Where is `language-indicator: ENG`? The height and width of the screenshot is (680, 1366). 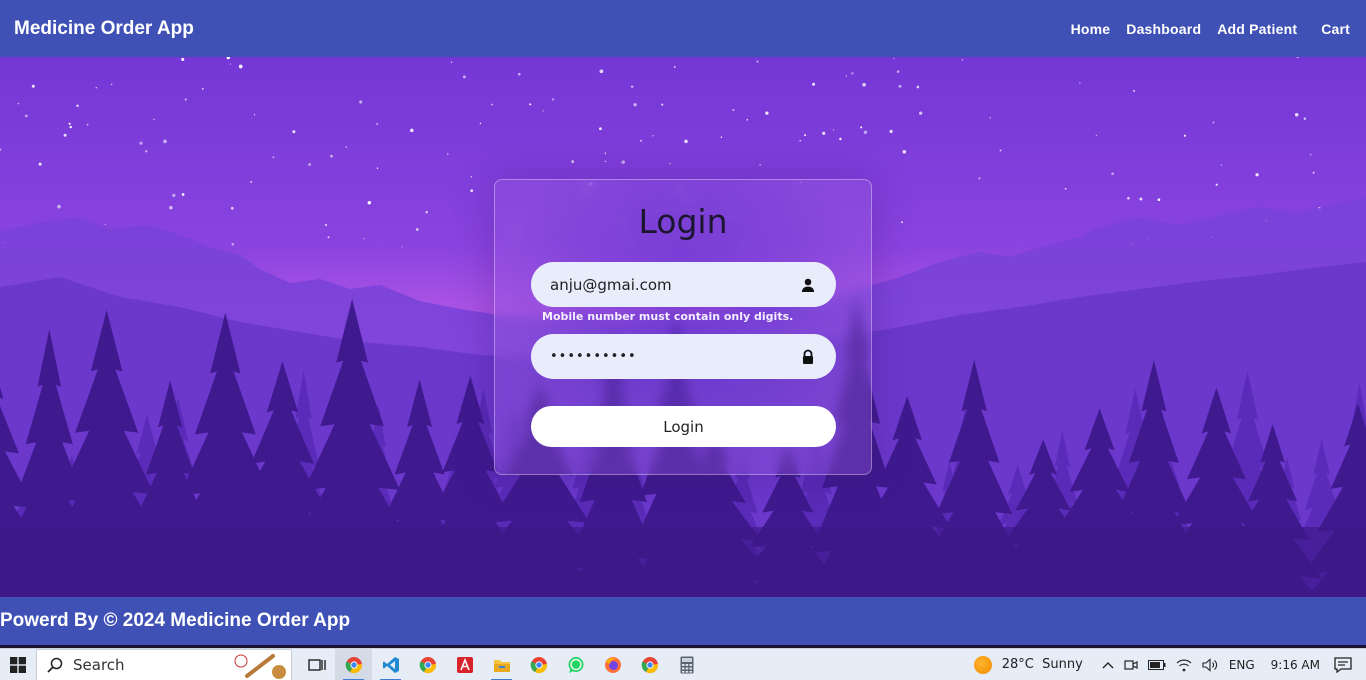
language-indicator: ENG is located at coordinates (1242, 665).